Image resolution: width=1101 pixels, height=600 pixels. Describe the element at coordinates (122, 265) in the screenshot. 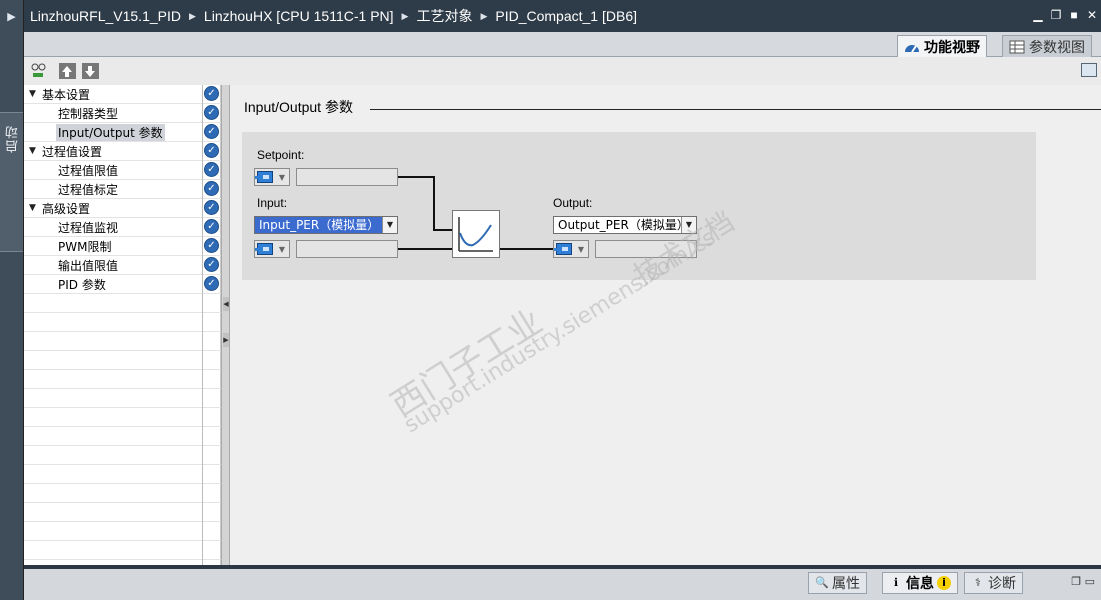

I see `tree-item-output-value-limits: 输出值限值 ✓` at that location.